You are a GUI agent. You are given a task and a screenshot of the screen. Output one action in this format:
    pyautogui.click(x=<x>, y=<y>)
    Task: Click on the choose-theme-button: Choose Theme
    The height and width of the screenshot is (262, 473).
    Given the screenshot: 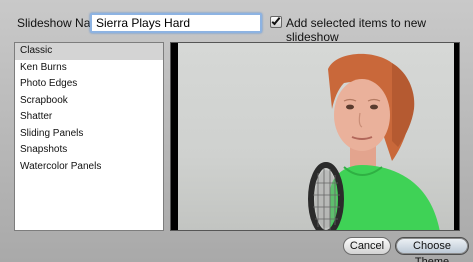 What is the action you would take?
    pyautogui.click(x=432, y=249)
    